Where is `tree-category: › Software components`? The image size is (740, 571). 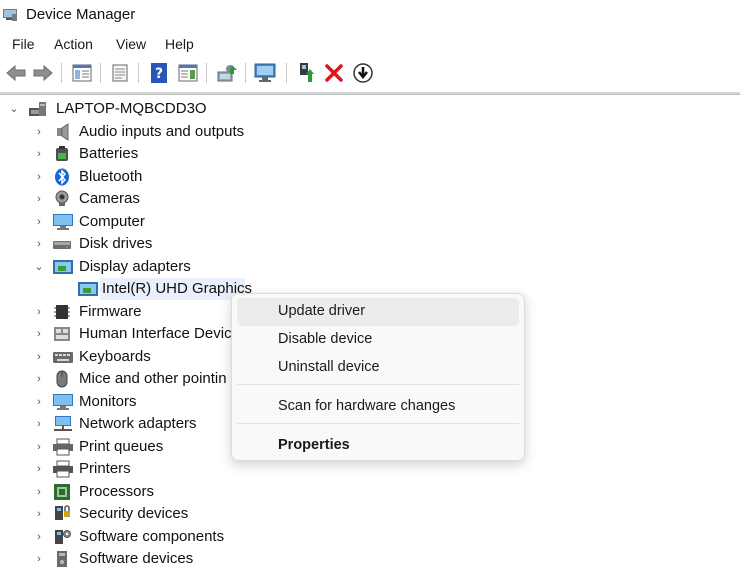 tree-category: › Software components is located at coordinates (370, 537).